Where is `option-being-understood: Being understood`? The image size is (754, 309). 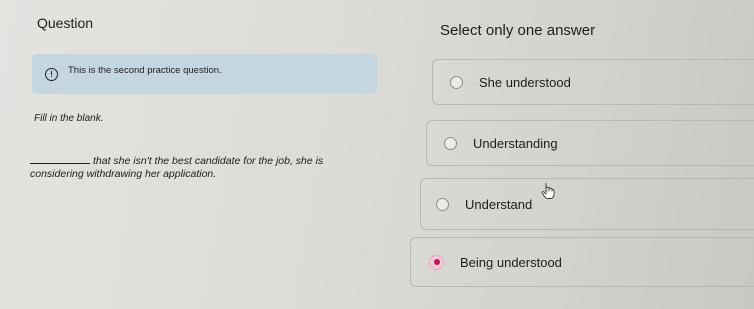
option-being-understood: Being understood is located at coordinates (582, 262).